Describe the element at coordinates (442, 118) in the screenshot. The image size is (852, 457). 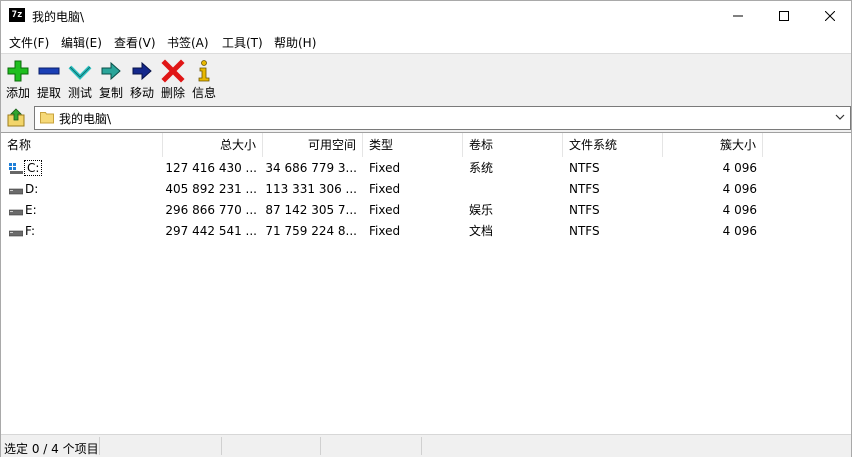
I see `address-bar: 我的电脑\` at that location.